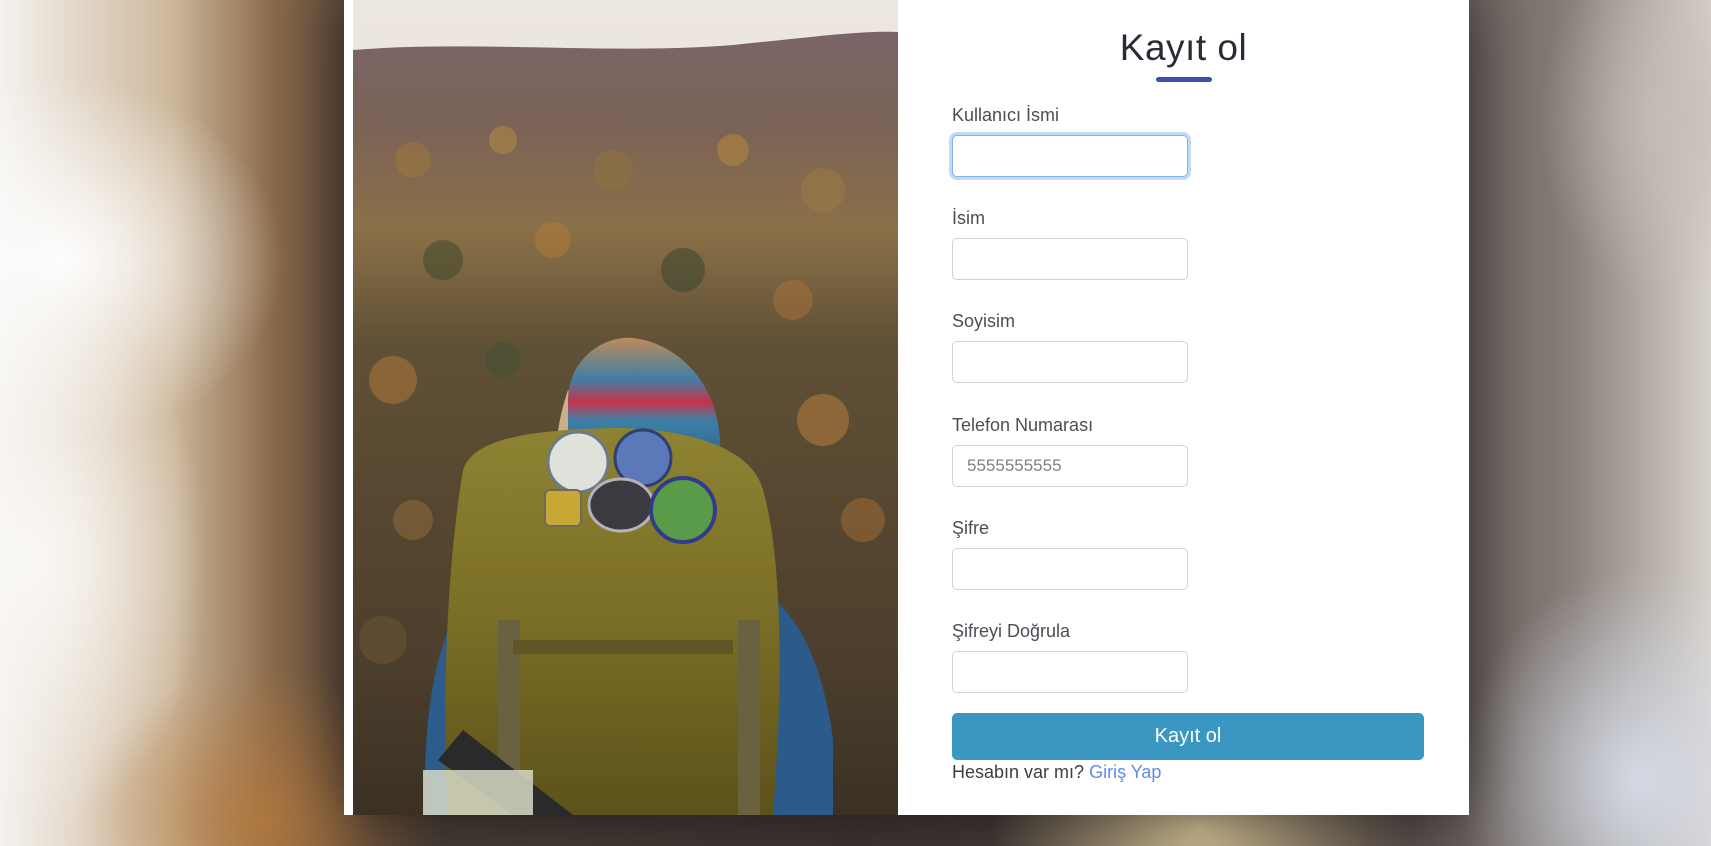 Image resolution: width=1711 pixels, height=846 pixels. What do you see at coordinates (1070, 362) in the screenshot?
I see `last-name-input` at bounding box center [1070, 362].